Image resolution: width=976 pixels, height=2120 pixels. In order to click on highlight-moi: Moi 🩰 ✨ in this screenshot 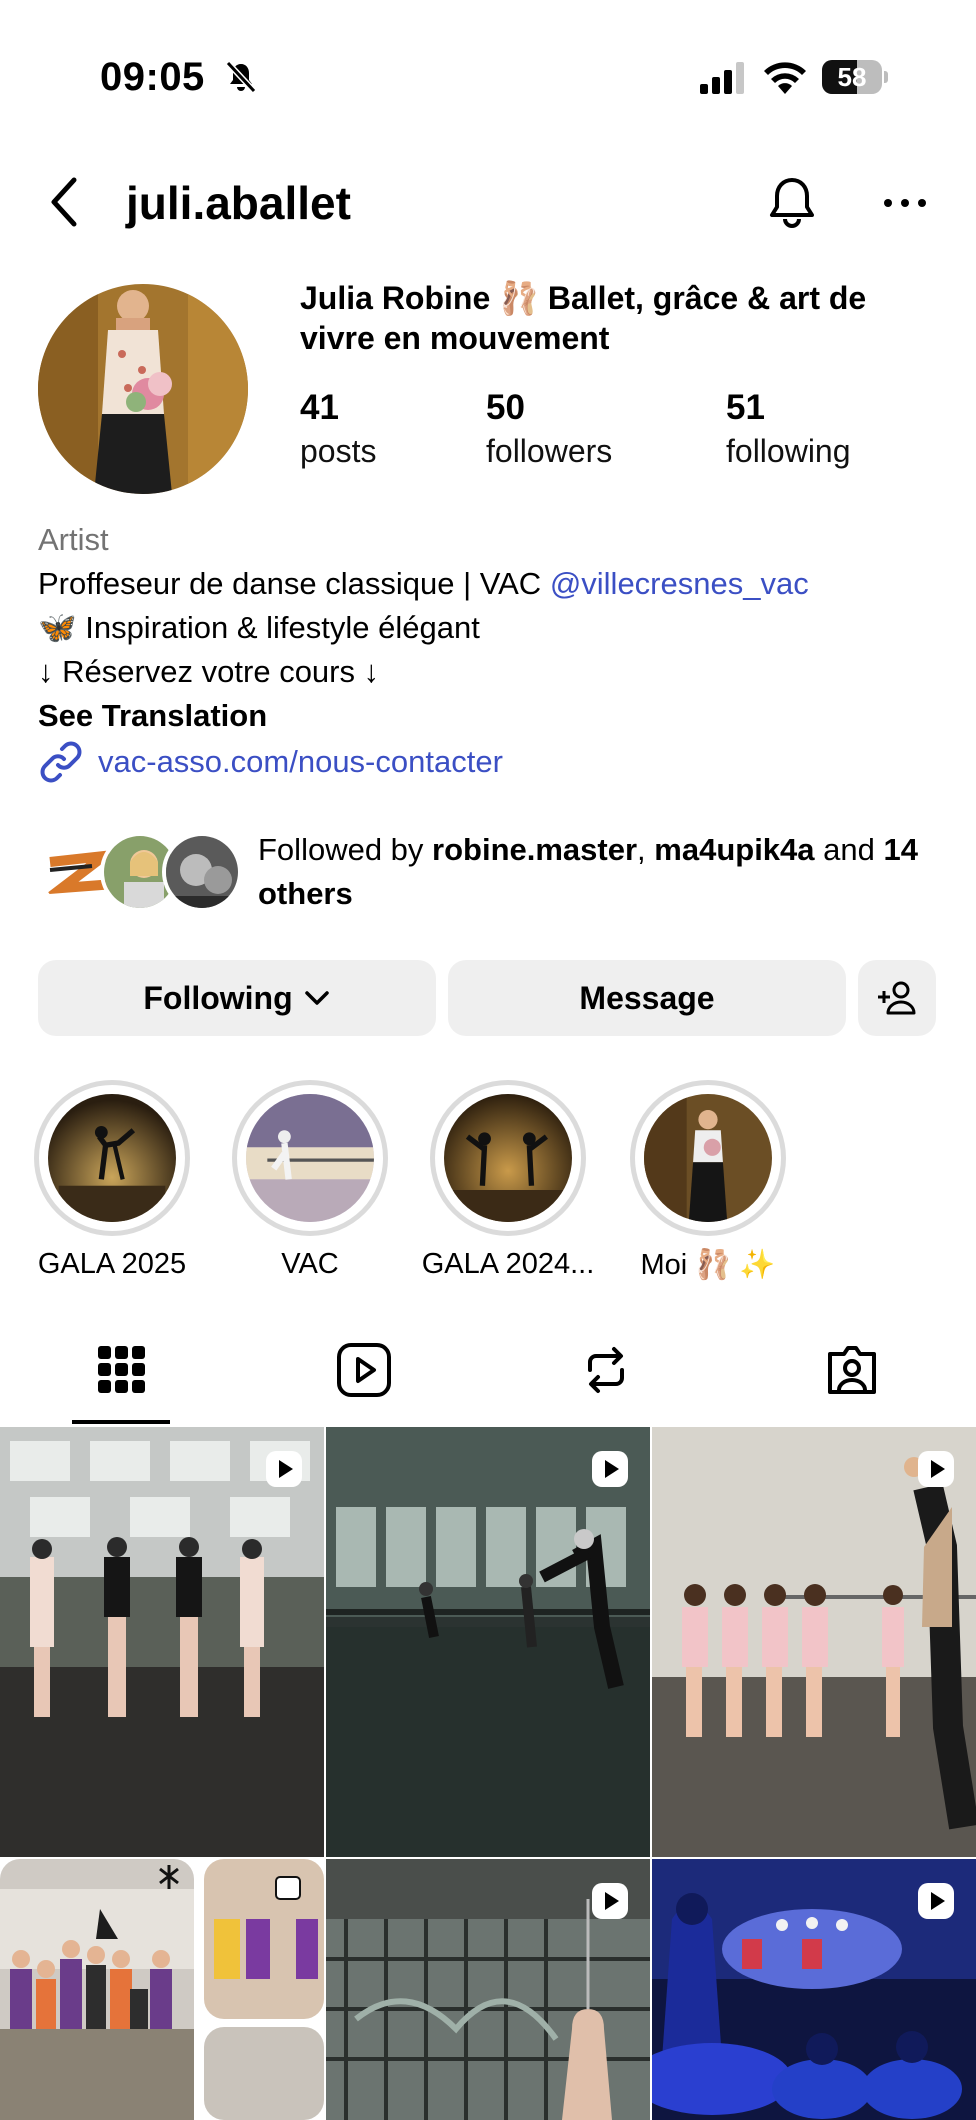, I will do `click(708, 1180)`.